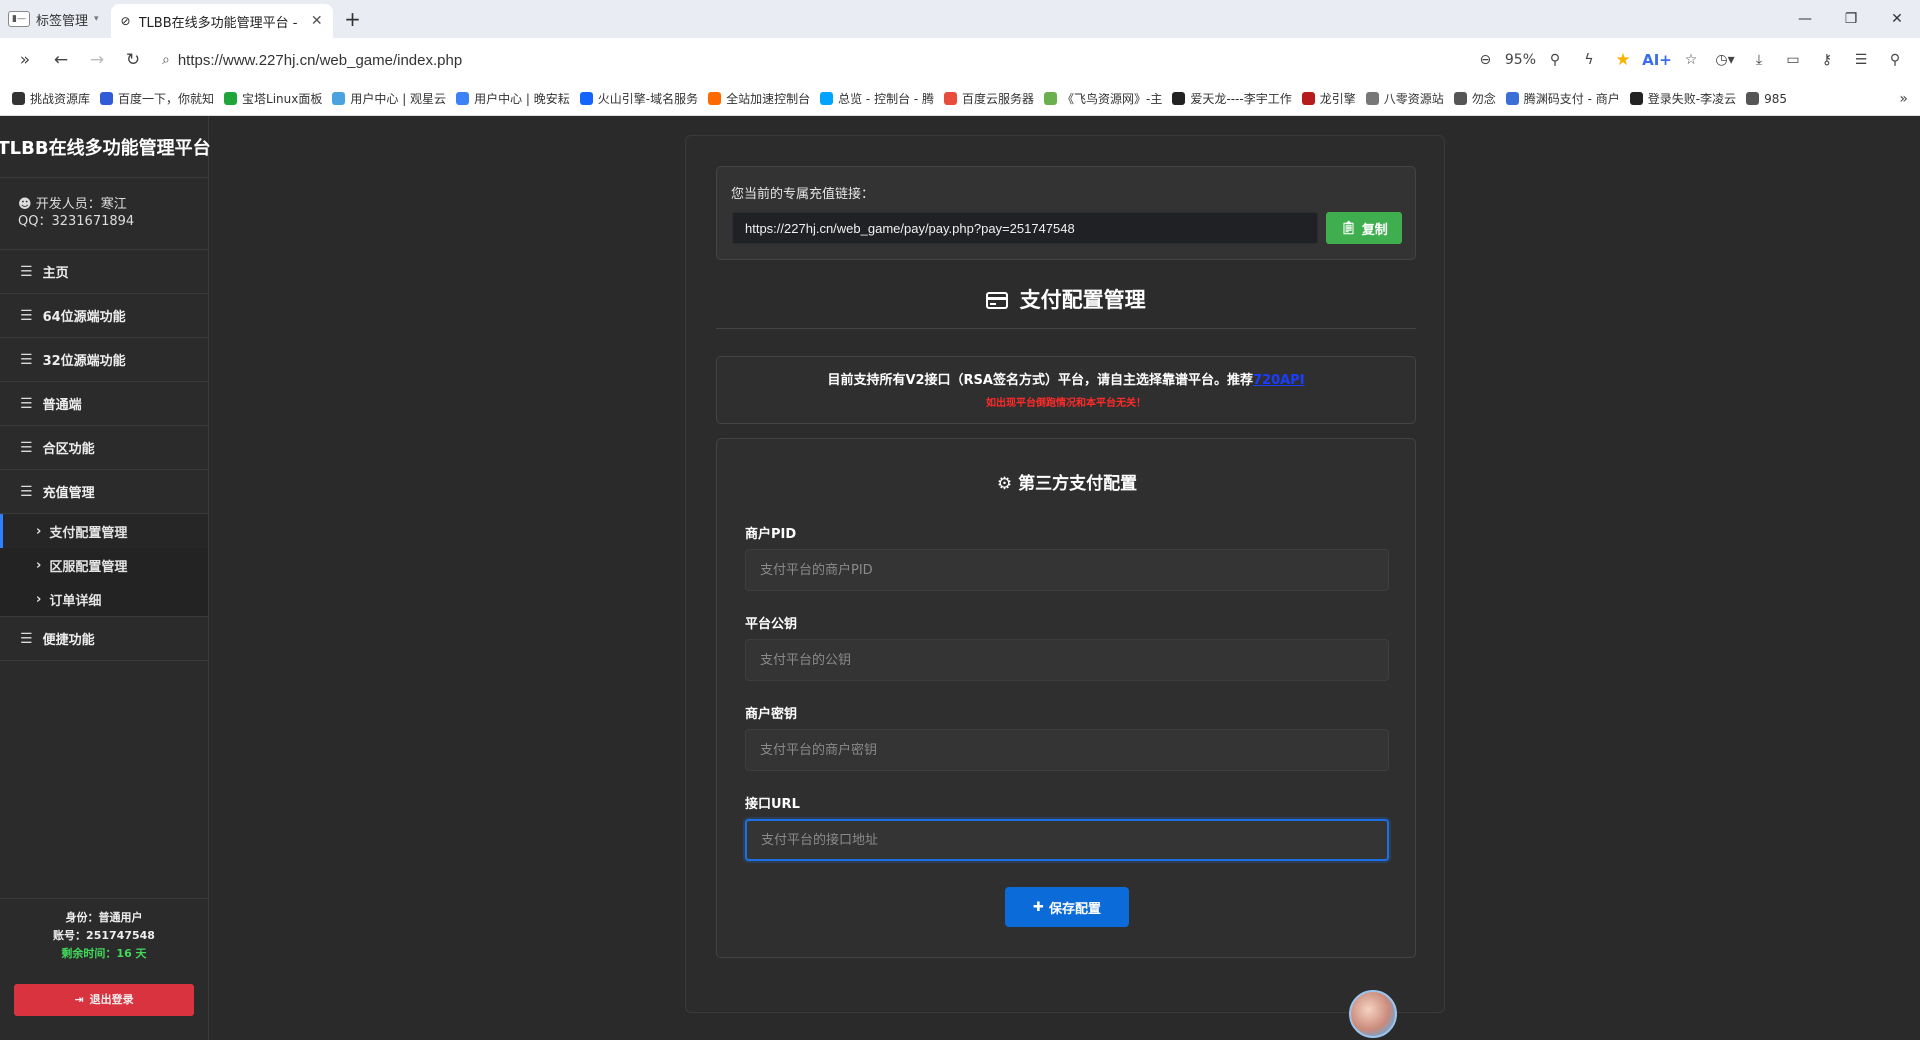 The width and height of the screenshot is (1920, 1040). Describe the element at coordinates (221, 21) in the screenshot. I see `active-tab: ⊘ TLBB在线多功能管理平台 - ... ✕` at that location.